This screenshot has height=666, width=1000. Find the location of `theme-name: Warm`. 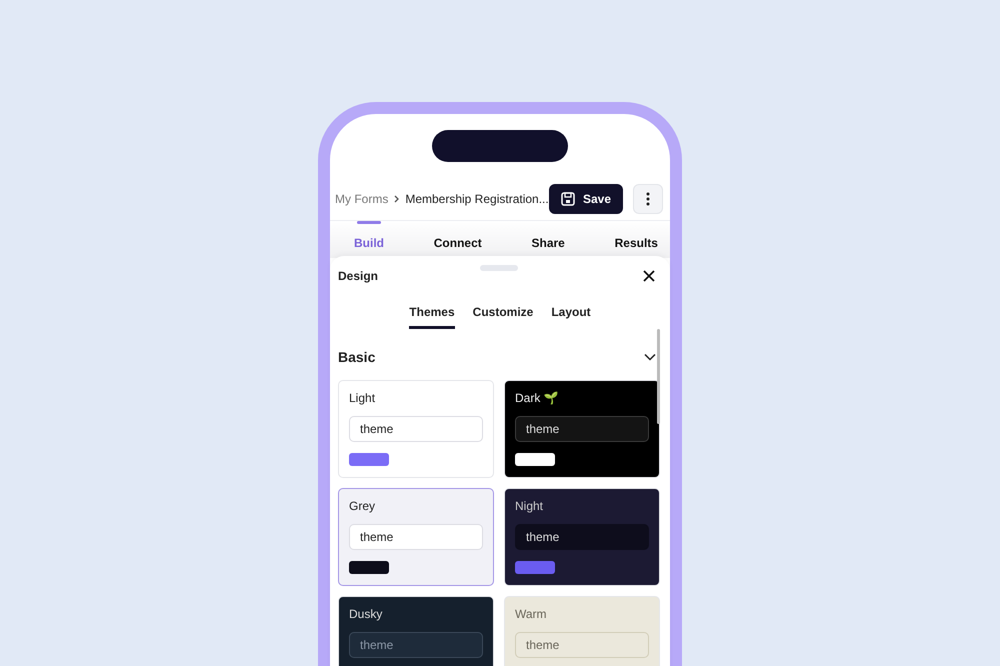

theme-name: Warm is located at coordinates (531, 614).